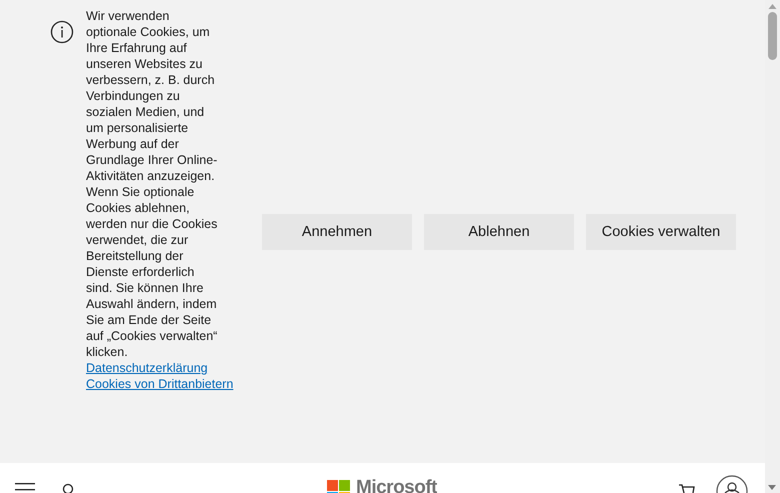 The width and height of the screenshot is (780, 493). What do you see at coordinates (160, 384) in the screenshot?
I see `policy-link: Cookies von Drittanbietern` at bounding box center [160, 384].